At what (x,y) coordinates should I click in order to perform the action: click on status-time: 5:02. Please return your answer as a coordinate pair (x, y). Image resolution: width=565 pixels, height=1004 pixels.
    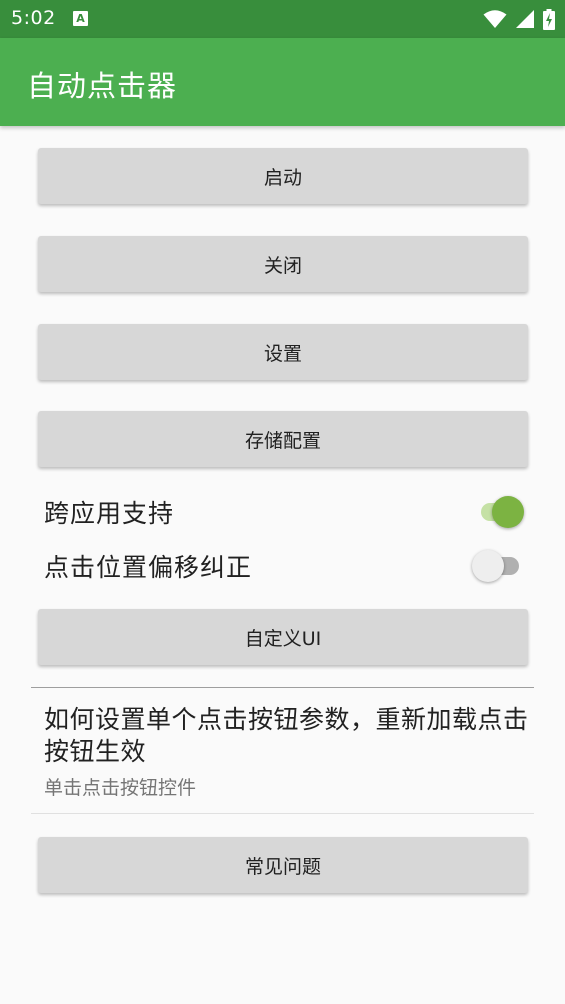
    Looking at the image, I should click on (33, 18).